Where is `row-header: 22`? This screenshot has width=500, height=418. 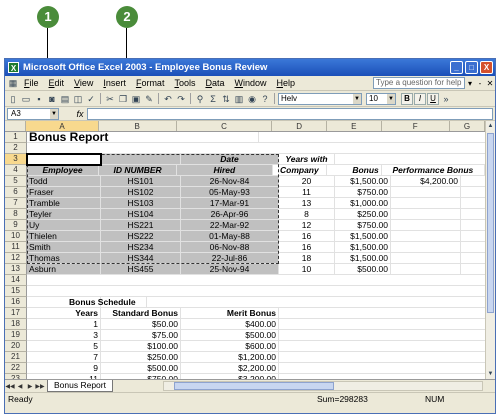
row-header: 22 is located at coordinates (16, 368).